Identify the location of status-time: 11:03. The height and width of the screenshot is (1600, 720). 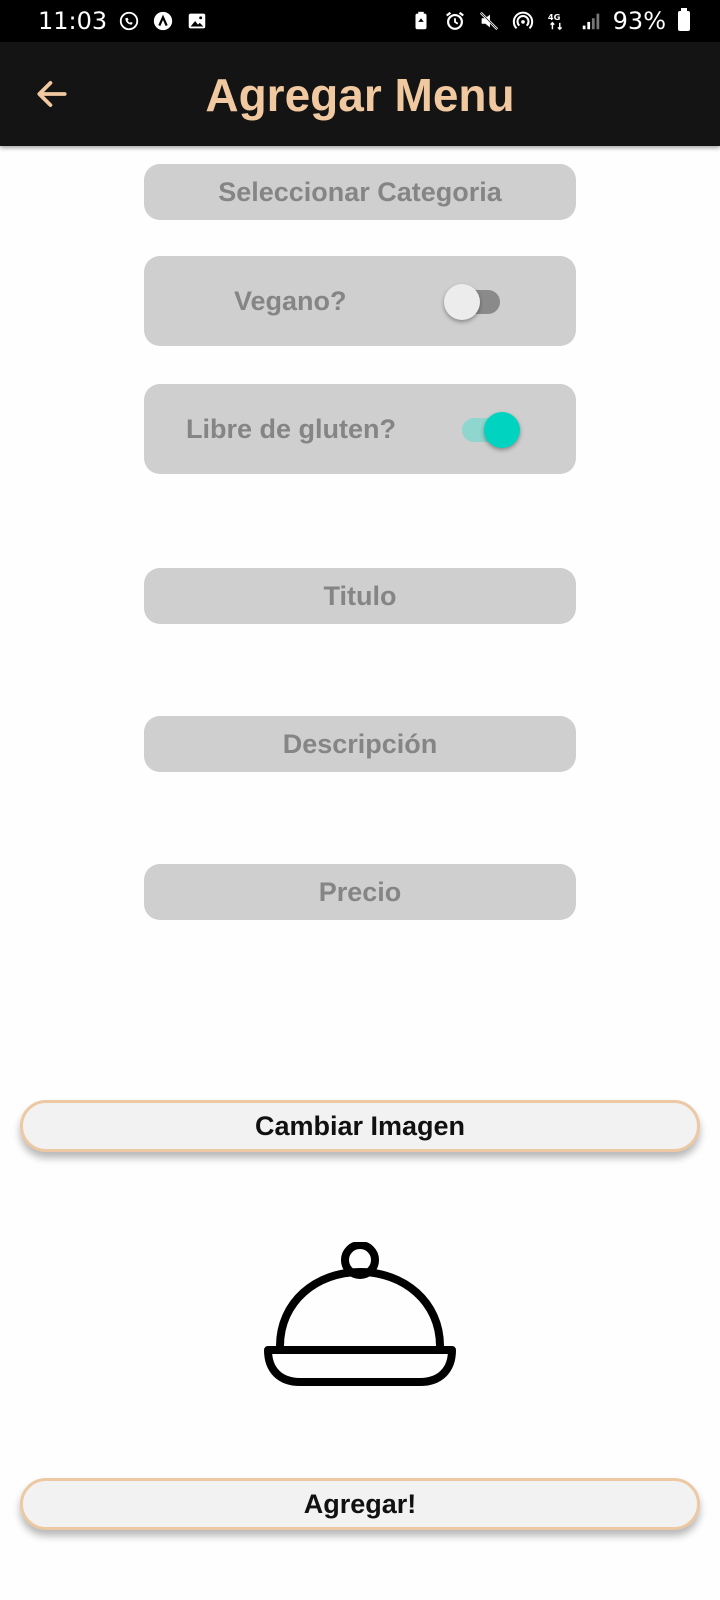
(73, 21).